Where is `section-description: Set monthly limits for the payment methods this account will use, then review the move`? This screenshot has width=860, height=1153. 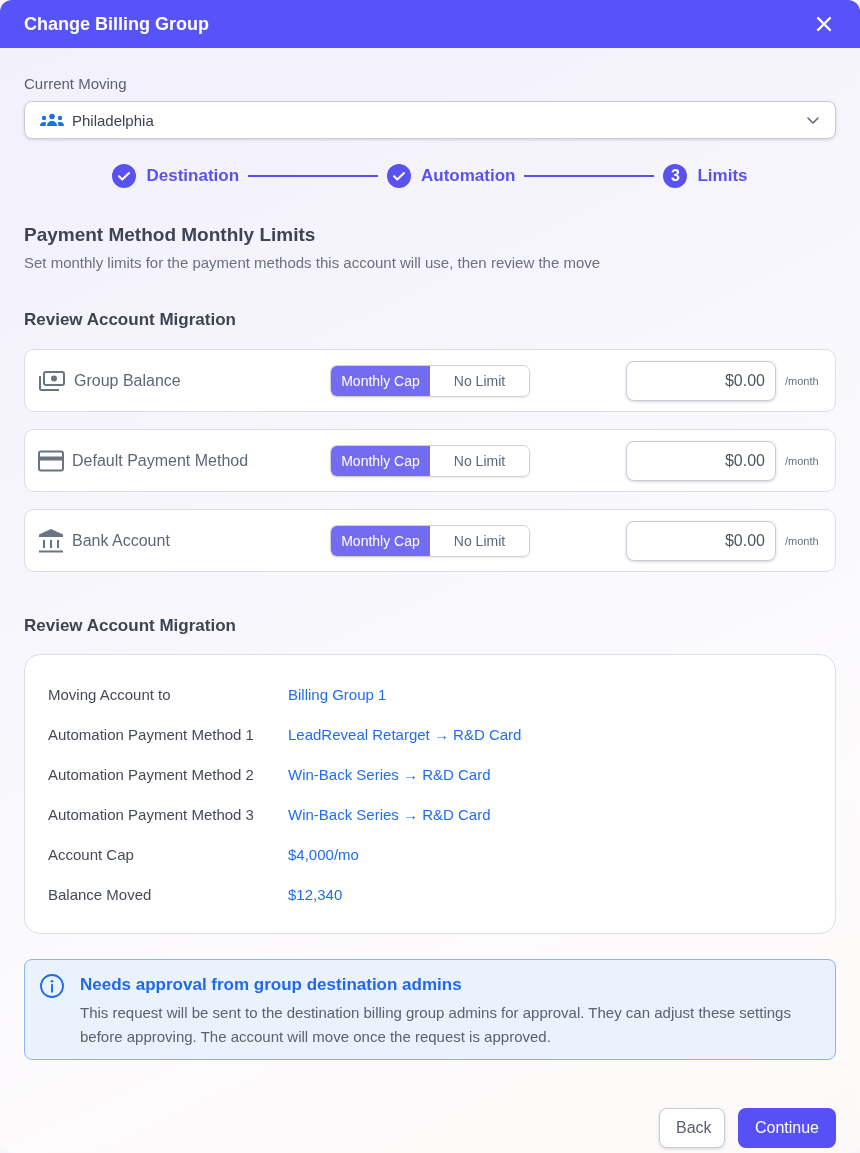
section-description: Set monthly limits for the payment methods this account will use, then review the move is located at coordinates (313, 263).